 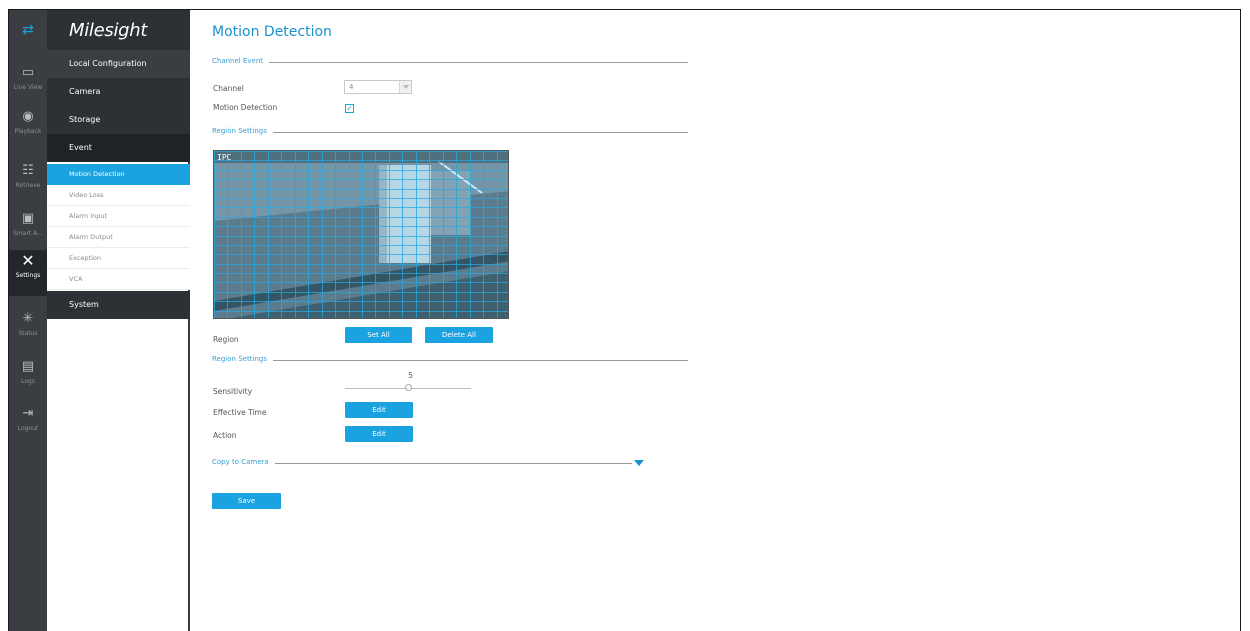 What do you see at coordinates (225, 435) in the screenshot?
I see `action-label: Action` at bounding box center [225, 435].